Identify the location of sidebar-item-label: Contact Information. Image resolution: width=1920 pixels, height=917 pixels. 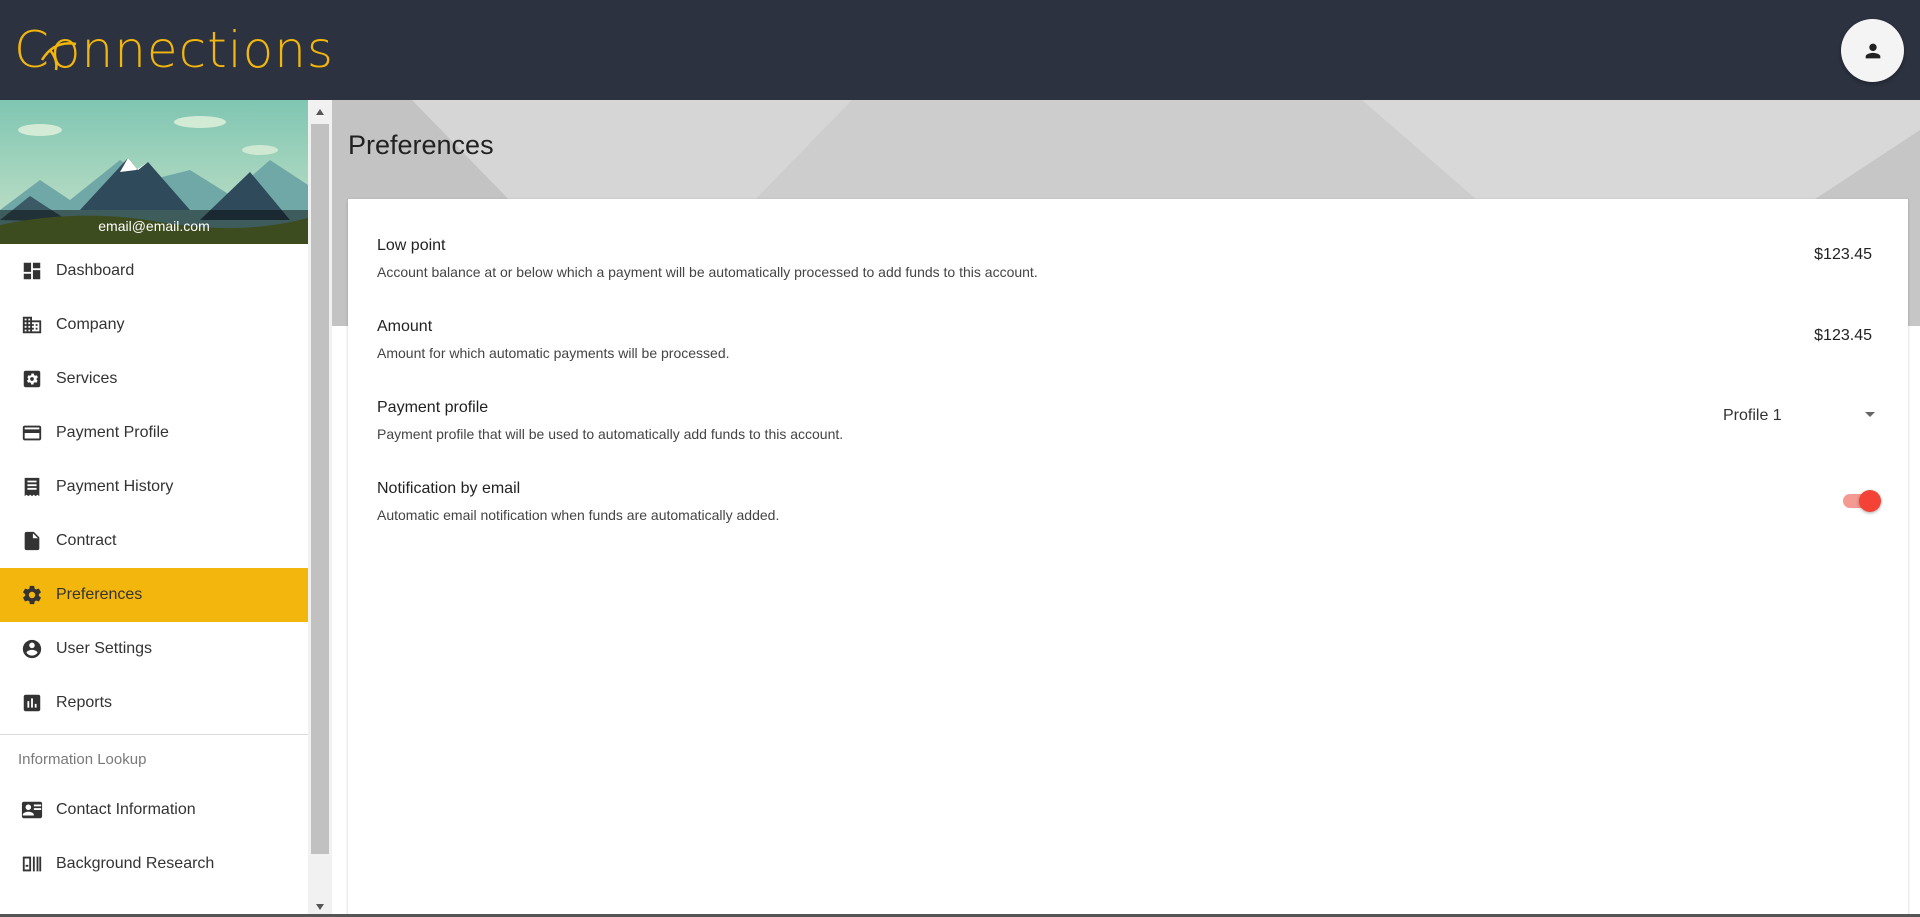
(126, 809).